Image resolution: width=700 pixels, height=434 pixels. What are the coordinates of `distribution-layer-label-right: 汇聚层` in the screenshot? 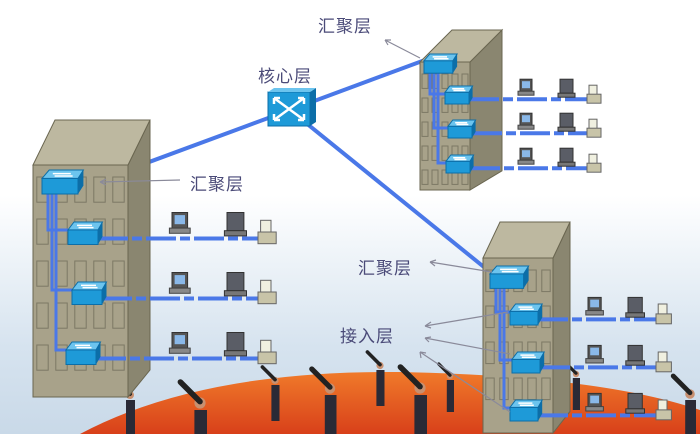 It's located at (385, 269).